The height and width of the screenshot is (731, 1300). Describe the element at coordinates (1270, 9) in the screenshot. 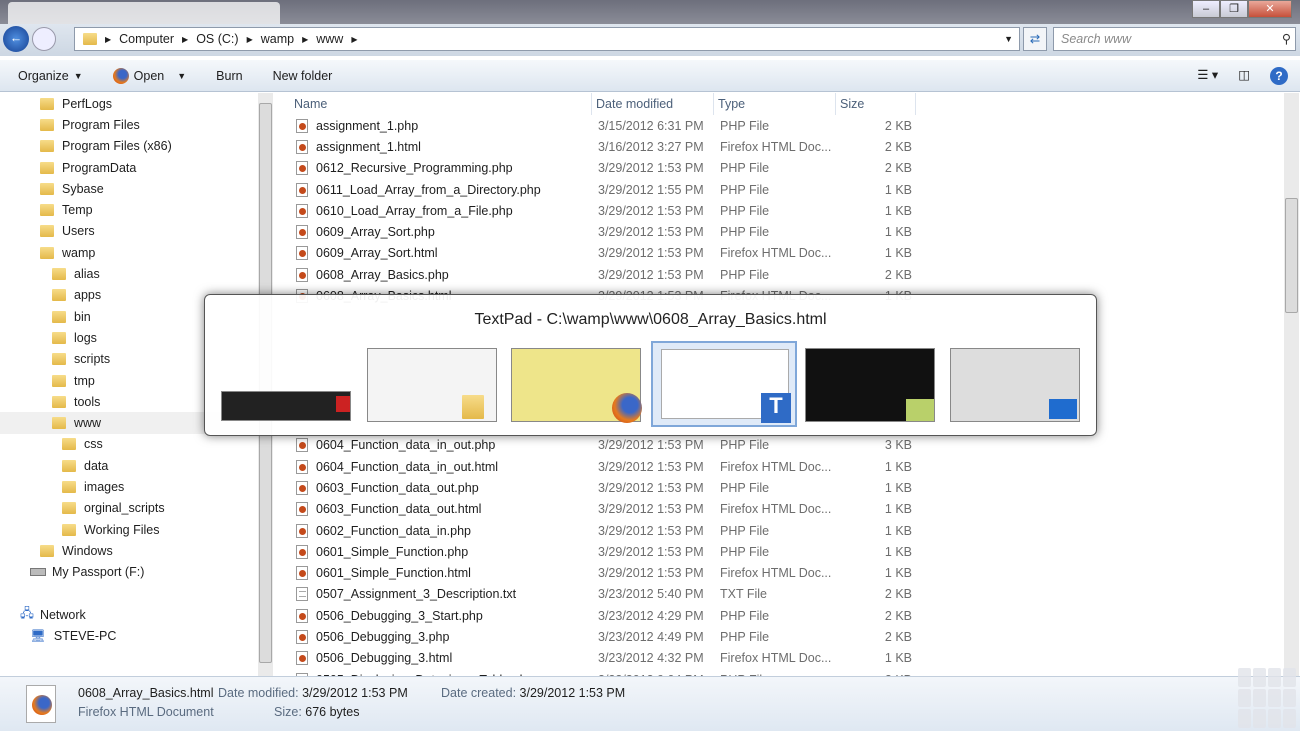

I see `close-button: ✕` at that location.